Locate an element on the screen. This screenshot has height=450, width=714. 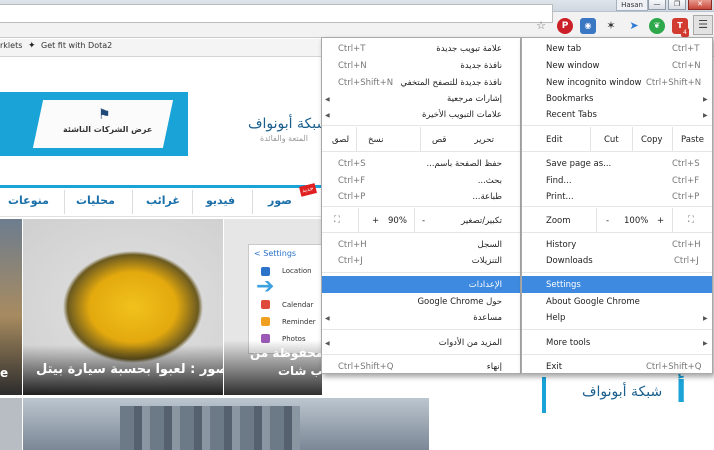
pinterest-extension-icon: P is located at coordinates (565, 26).